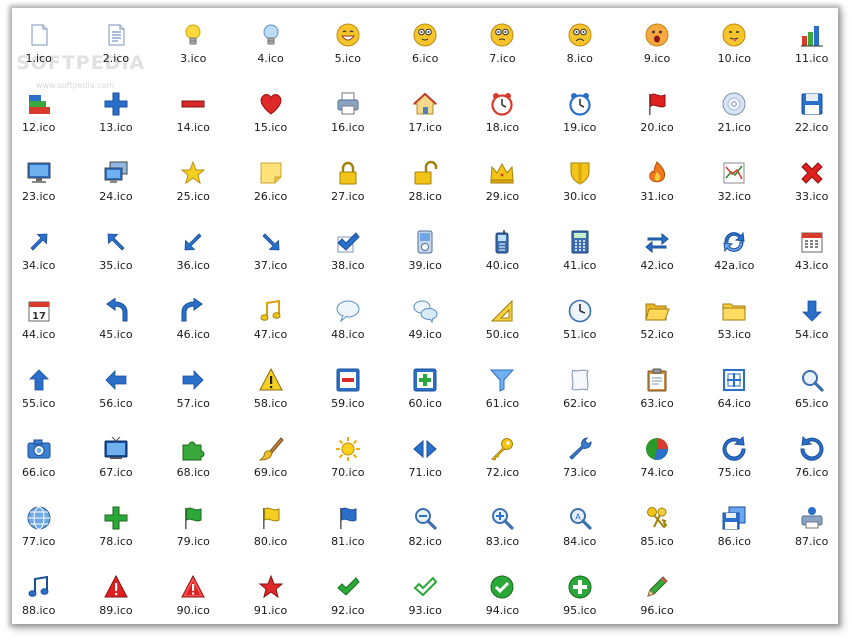 The width and height of the screenshot is (852, 642). Describe the element at coordinates (39, 183) in the screenshot. I see `icon-item: 23.ico` at that location.